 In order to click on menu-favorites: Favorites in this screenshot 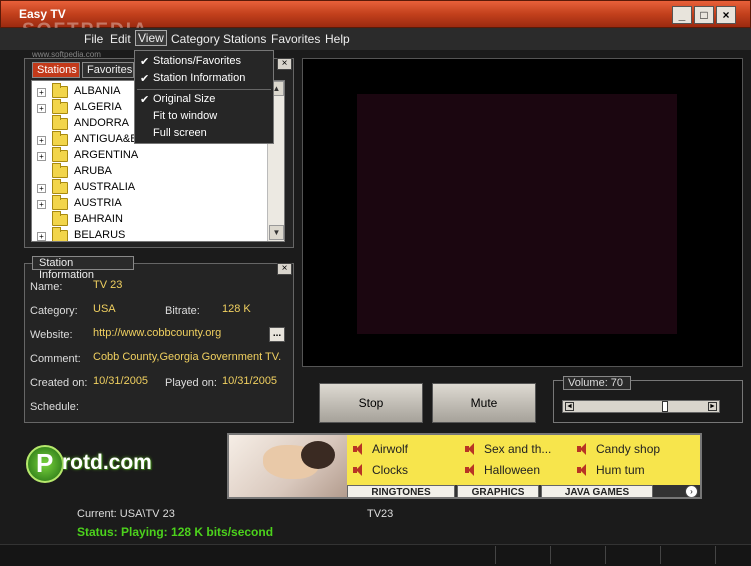, I will do `click(295, 39)`.